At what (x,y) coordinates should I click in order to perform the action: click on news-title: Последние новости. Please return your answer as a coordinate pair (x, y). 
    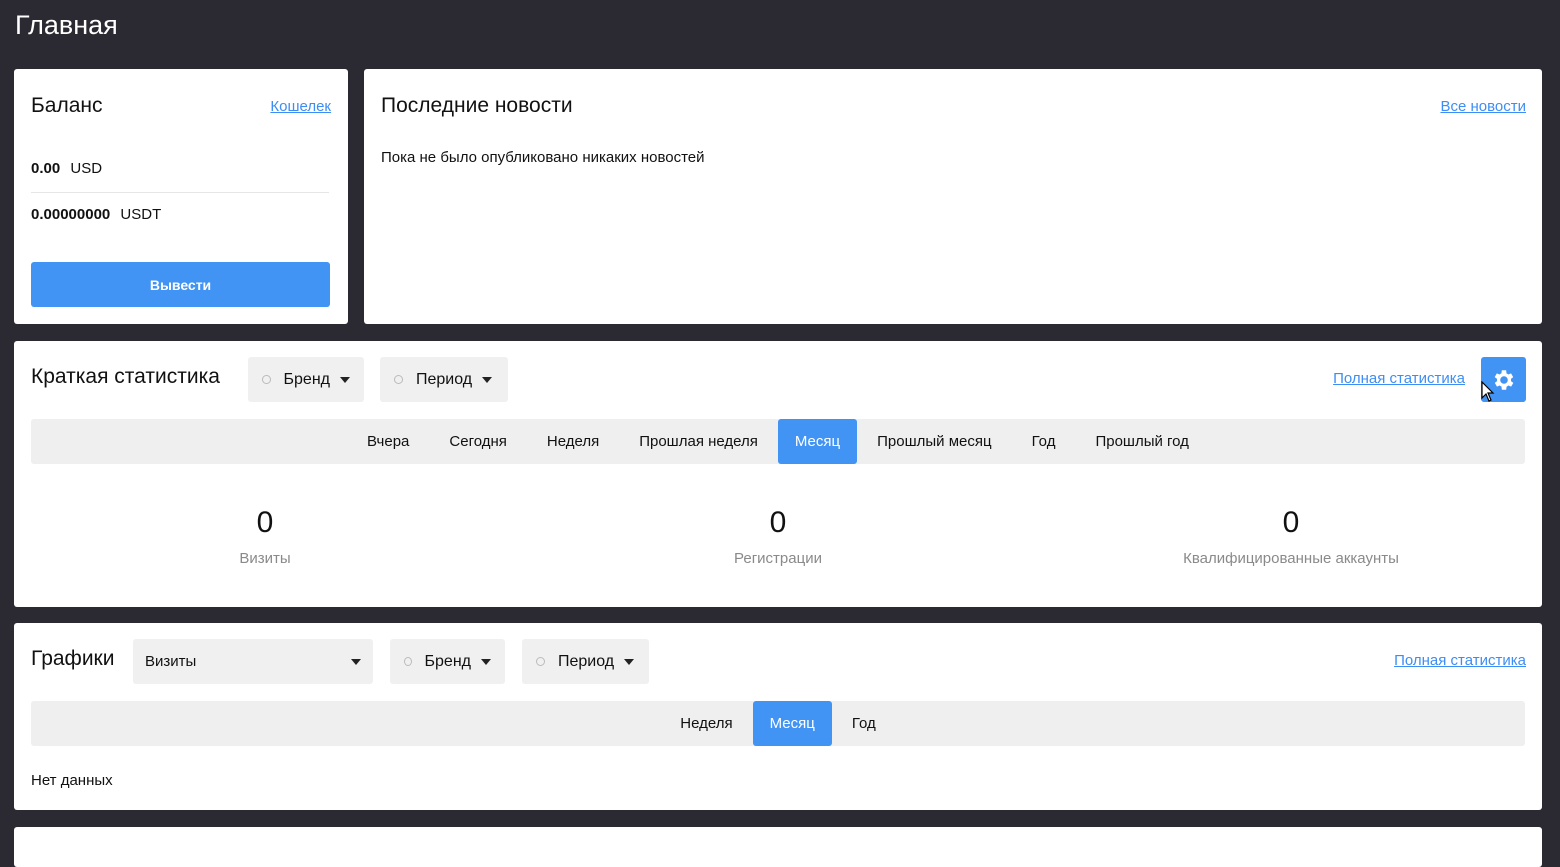
    Looking at the image, I should click on (477, 105).